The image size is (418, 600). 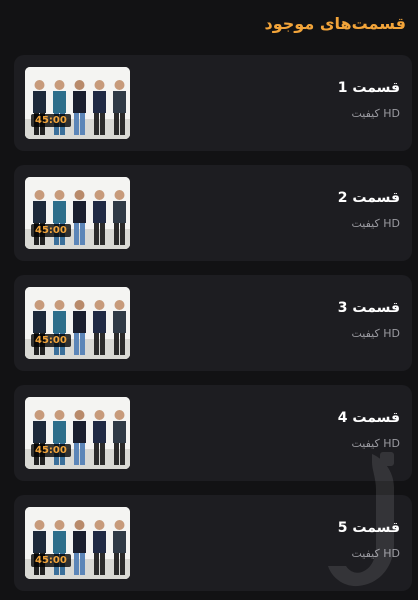 I want to click on episode-info: قسمت 3 HD کیفیت, so click(x=369, y=320).